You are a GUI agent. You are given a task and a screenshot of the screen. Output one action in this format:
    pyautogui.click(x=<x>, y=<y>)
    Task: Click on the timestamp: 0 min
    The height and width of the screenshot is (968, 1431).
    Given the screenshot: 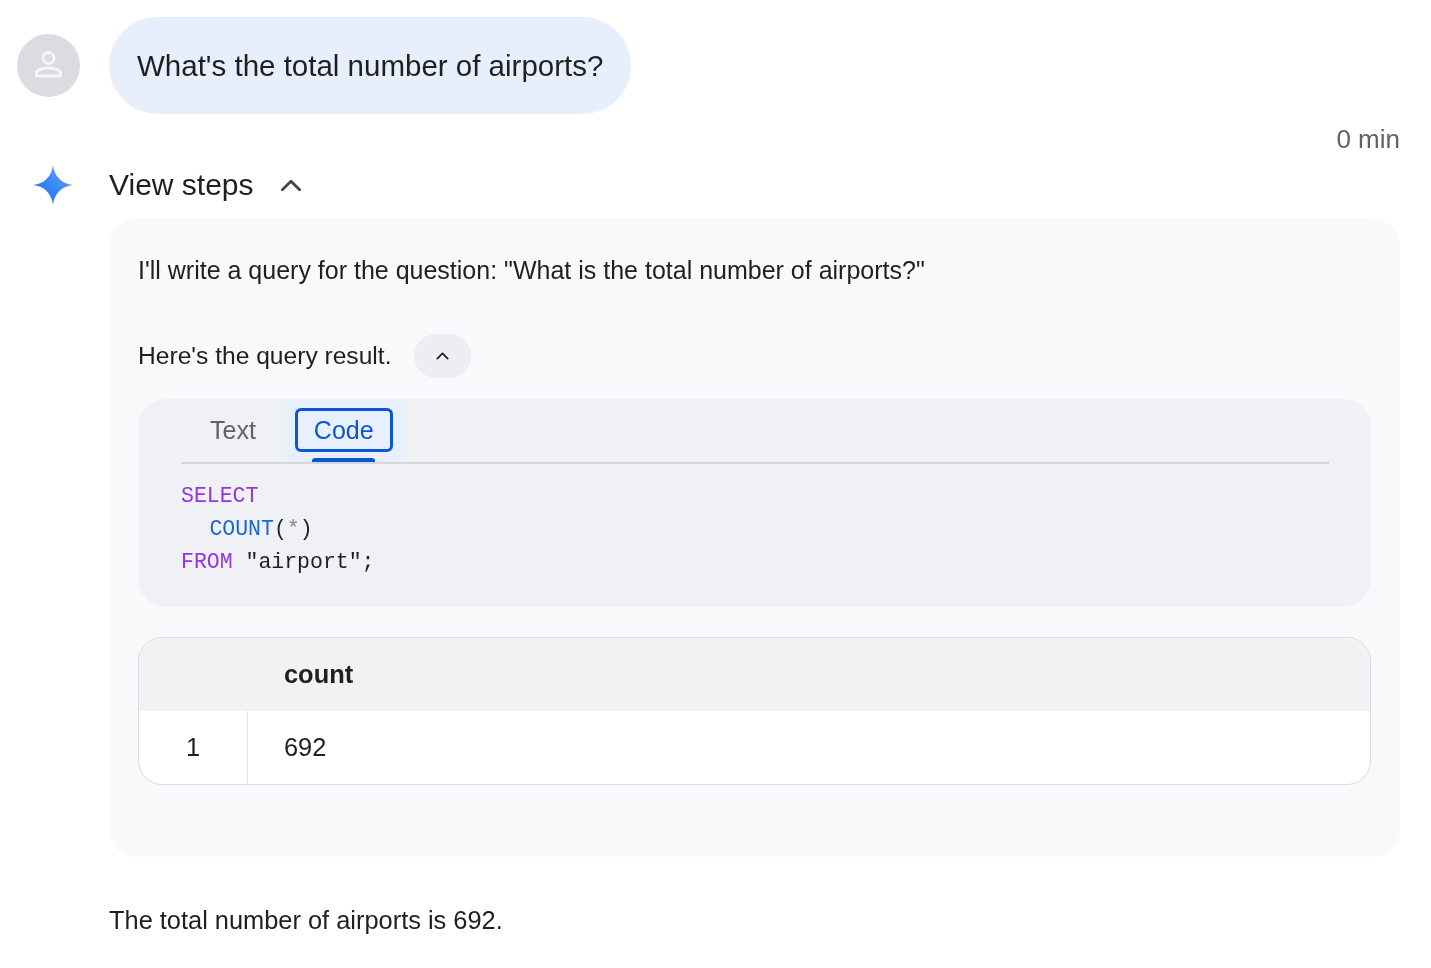 What is the action you would take?
    pyautogui.click(x=1368, y=139)
    